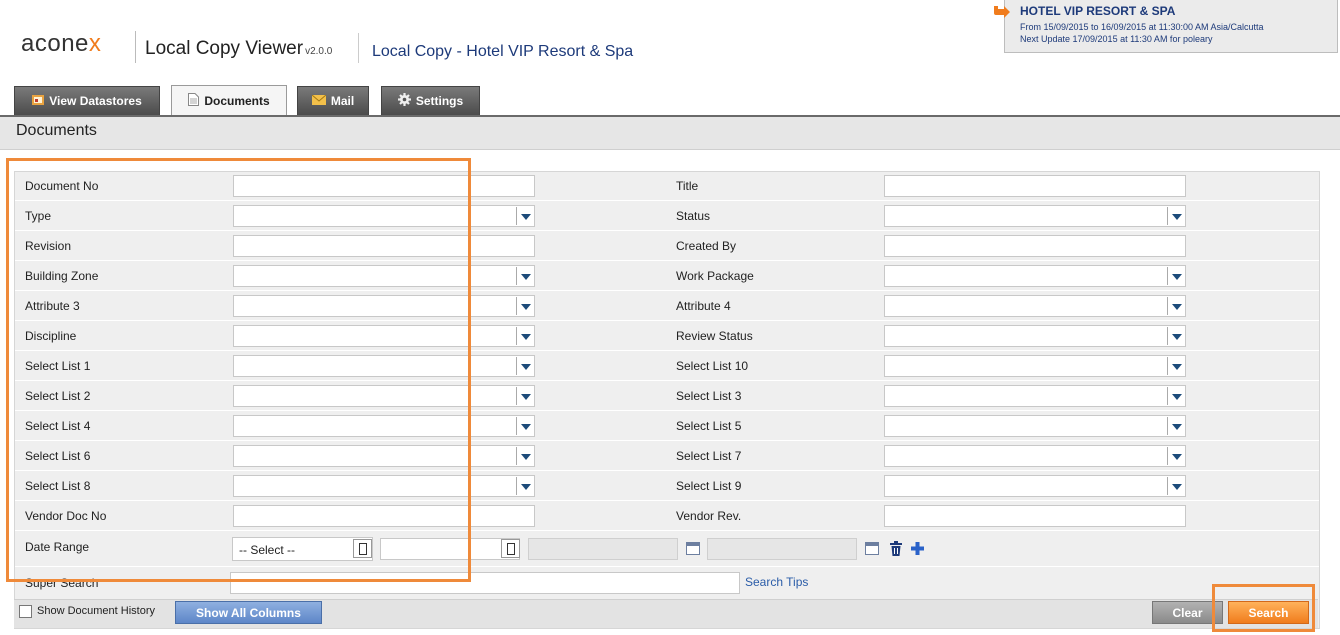 The height and width of the screenshot is (635, 1340). Describe the element at coordinates (896, 548) in the screenshot. I see `trash-icon` at that location.